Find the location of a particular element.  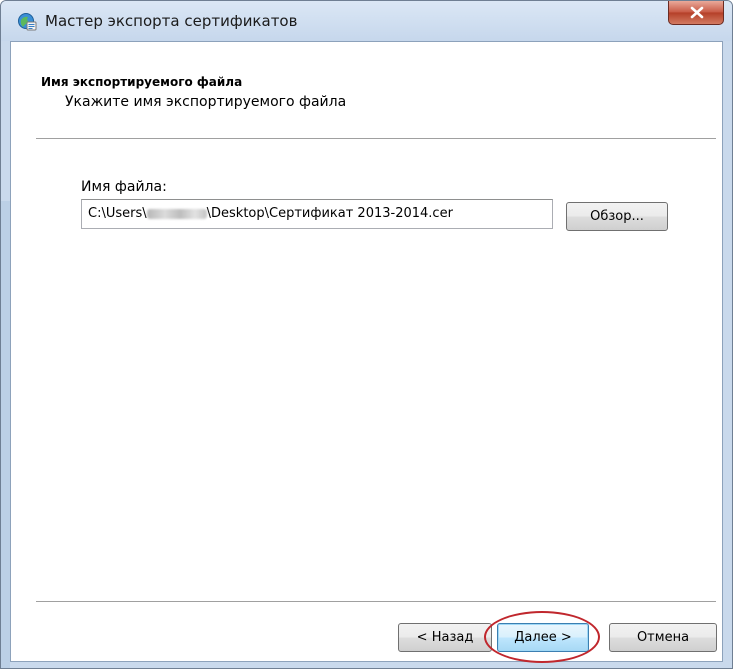

close-button is located at coordinates (696, 13).